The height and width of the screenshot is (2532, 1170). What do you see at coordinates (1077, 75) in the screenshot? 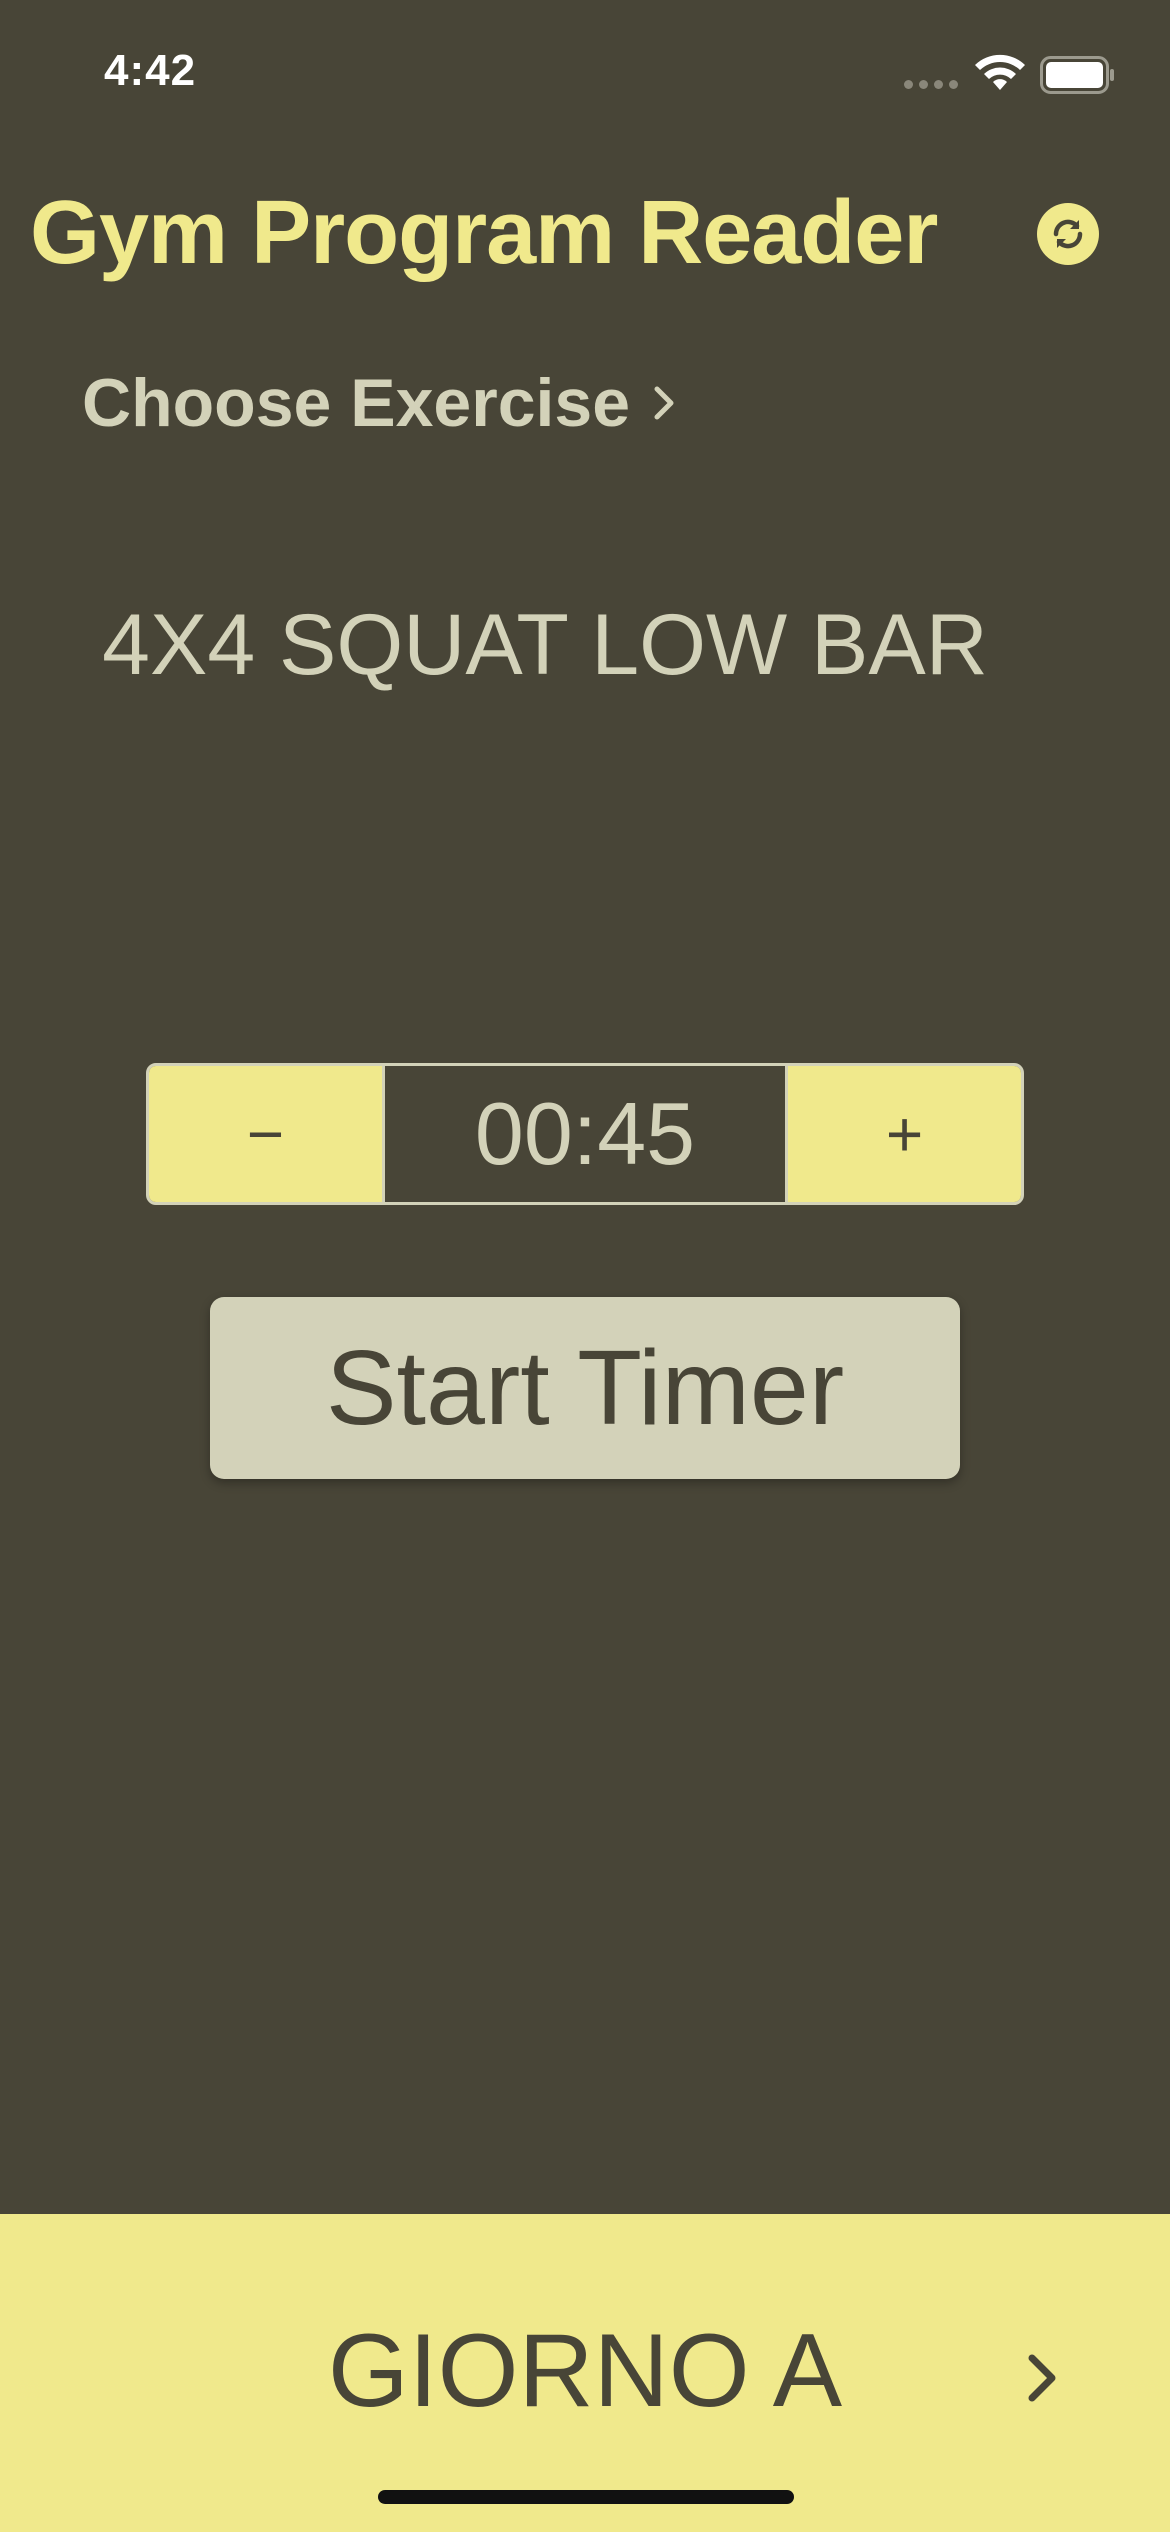
I see `battery-icon` at bounding box center [1077, 75].